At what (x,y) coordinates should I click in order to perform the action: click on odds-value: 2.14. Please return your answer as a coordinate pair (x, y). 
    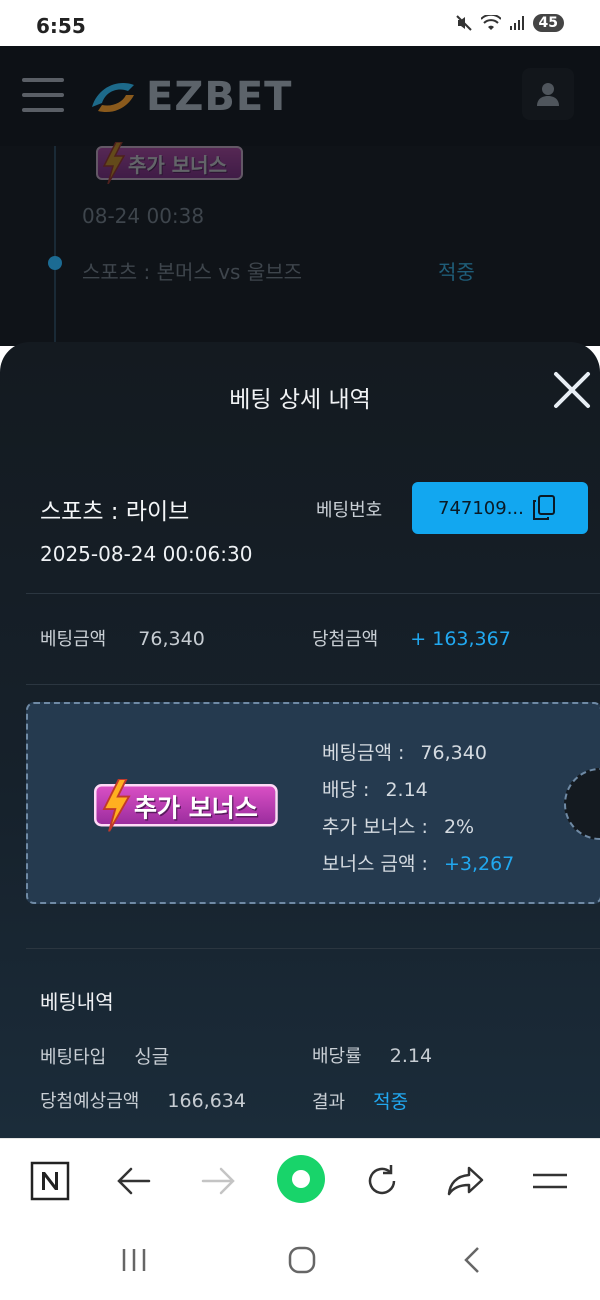
    Looking at the image, I should click on (411, 1056).